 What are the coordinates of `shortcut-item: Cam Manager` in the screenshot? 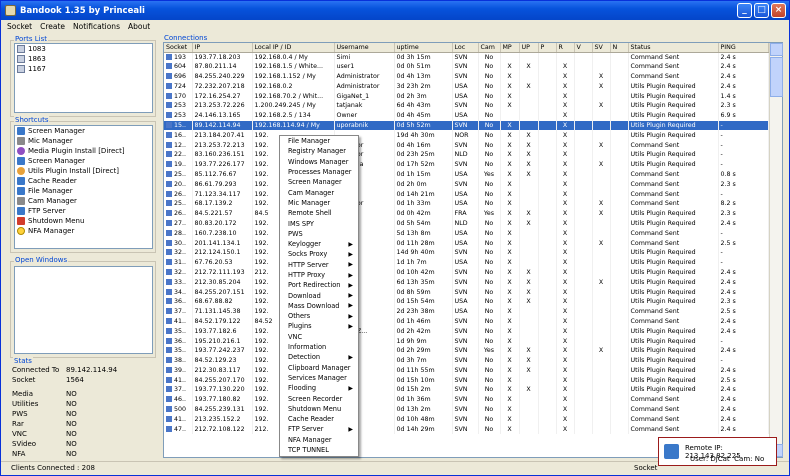 It's located at (83, 201).